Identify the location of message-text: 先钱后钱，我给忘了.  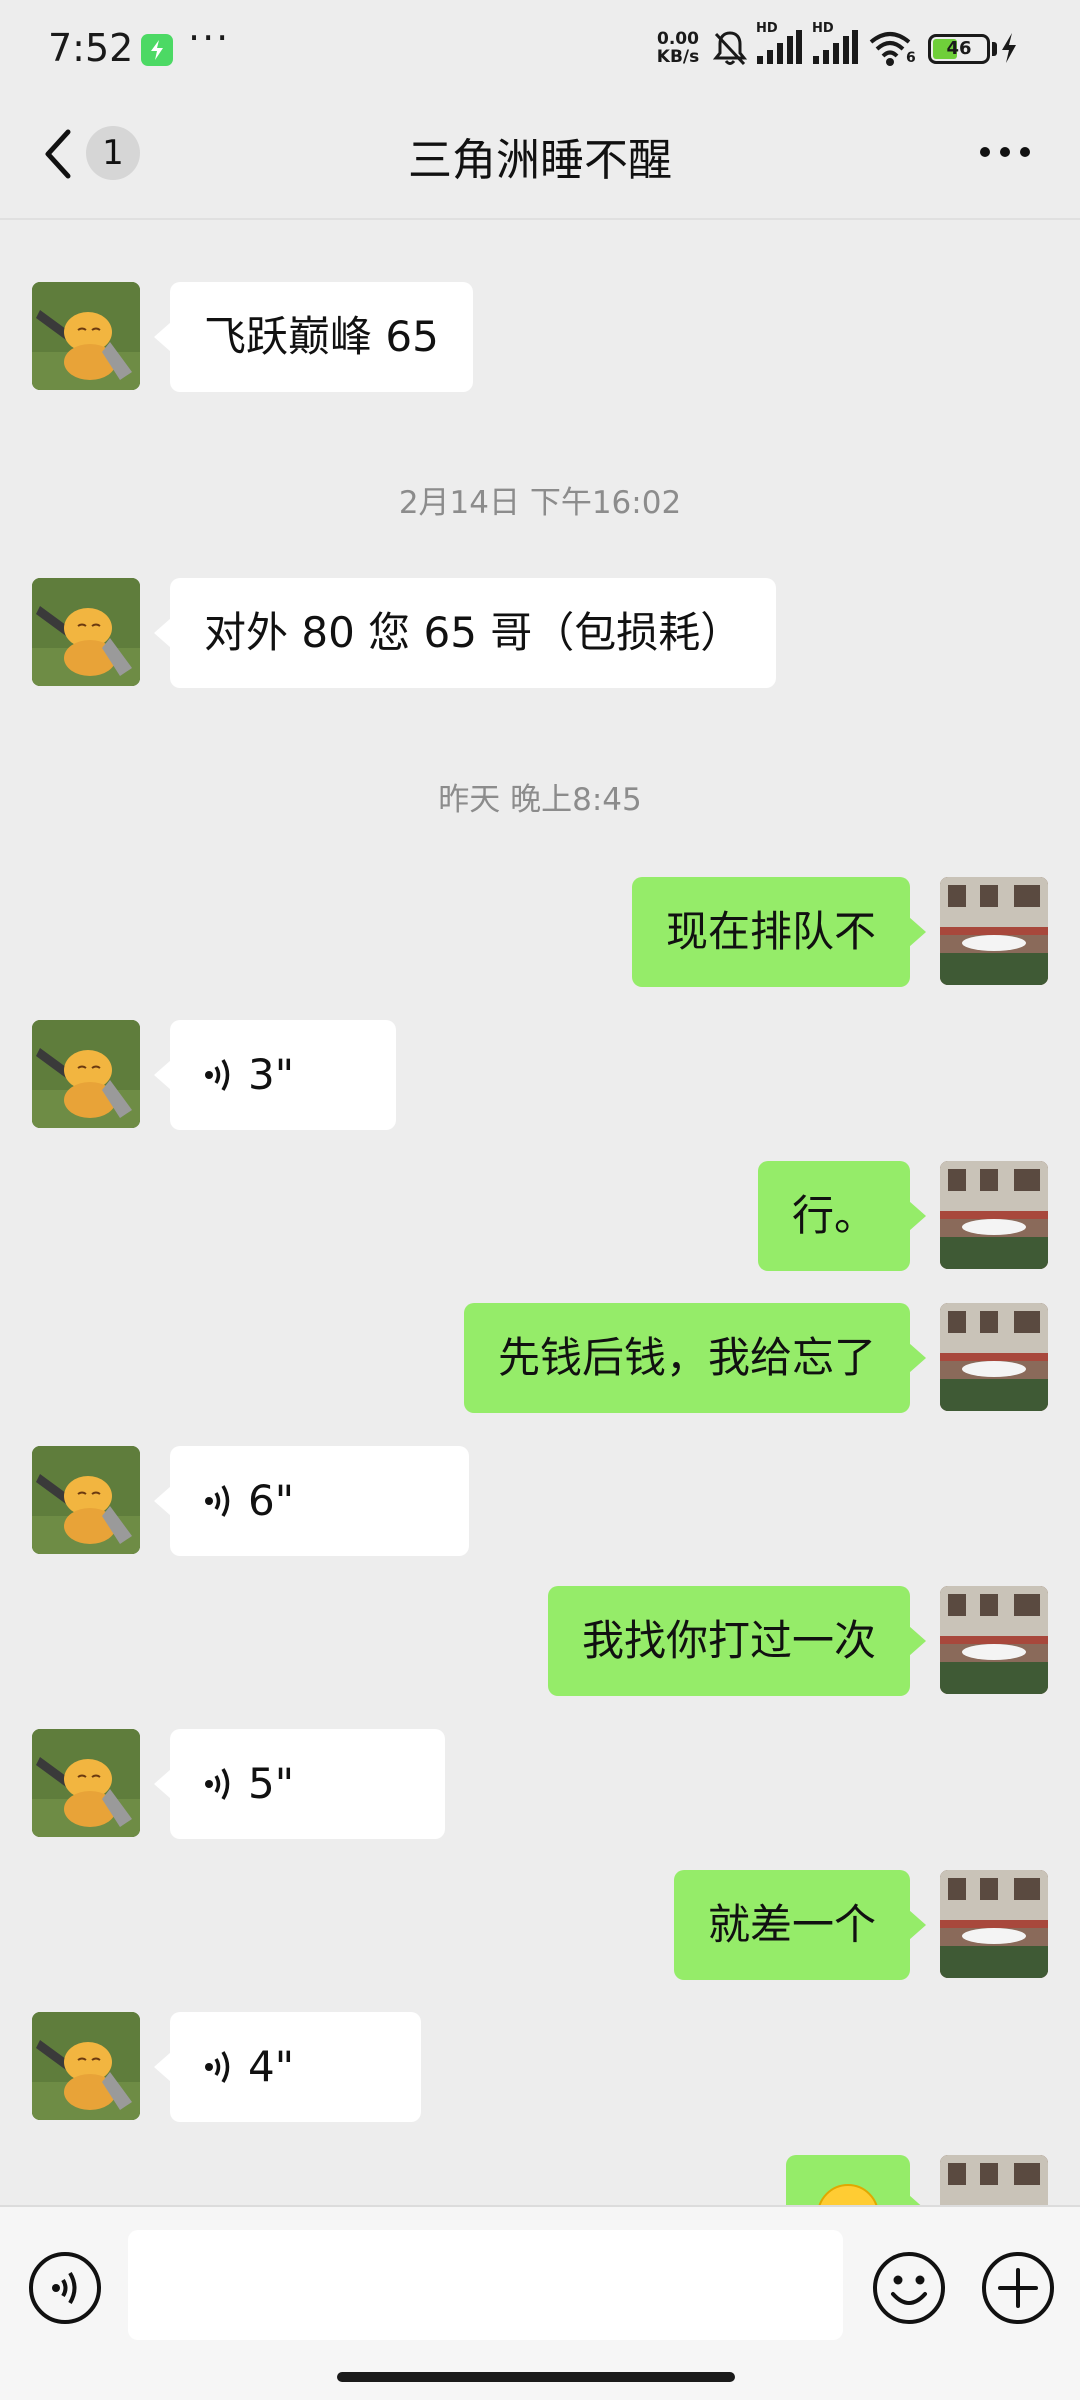
(686, 1357).